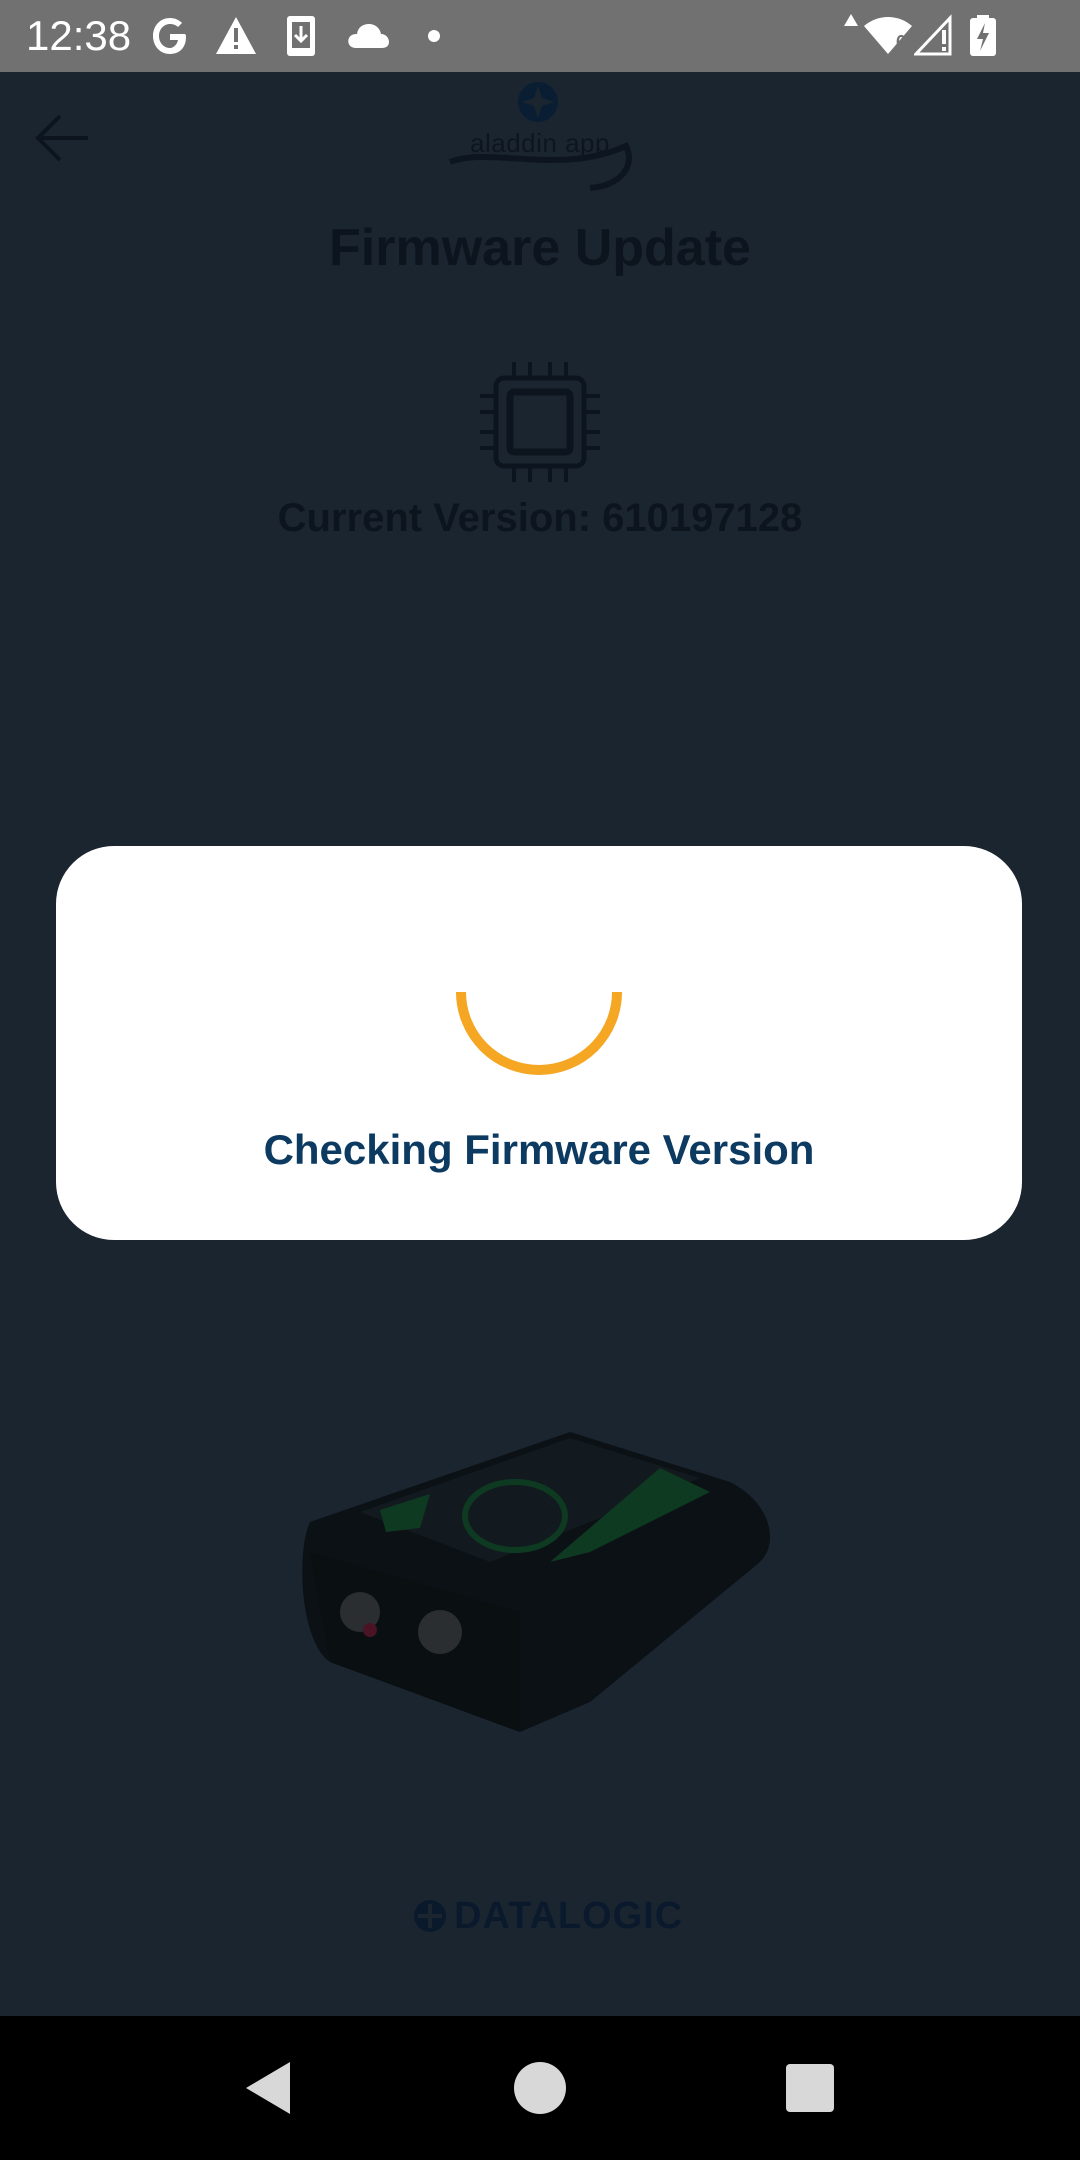  I want to click on circle-home-icon, so click(540, 2088).